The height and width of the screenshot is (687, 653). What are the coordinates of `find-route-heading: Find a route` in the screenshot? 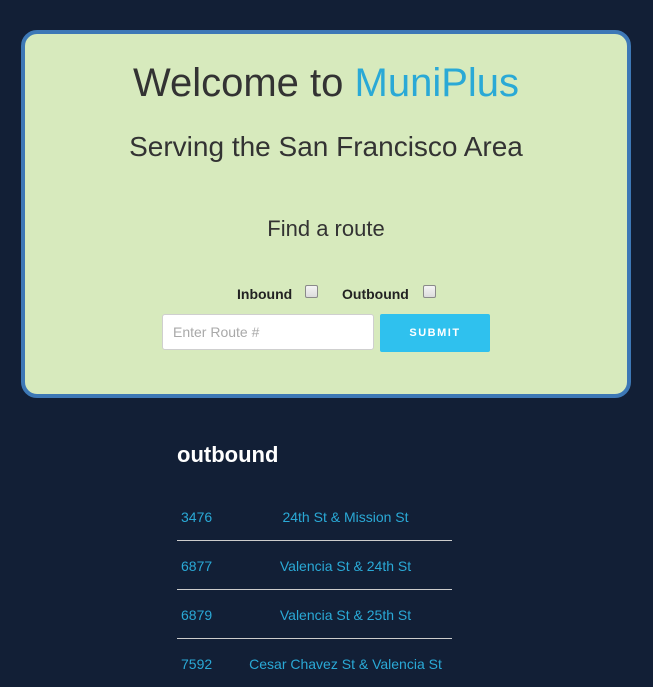 It's located at (326, 228).